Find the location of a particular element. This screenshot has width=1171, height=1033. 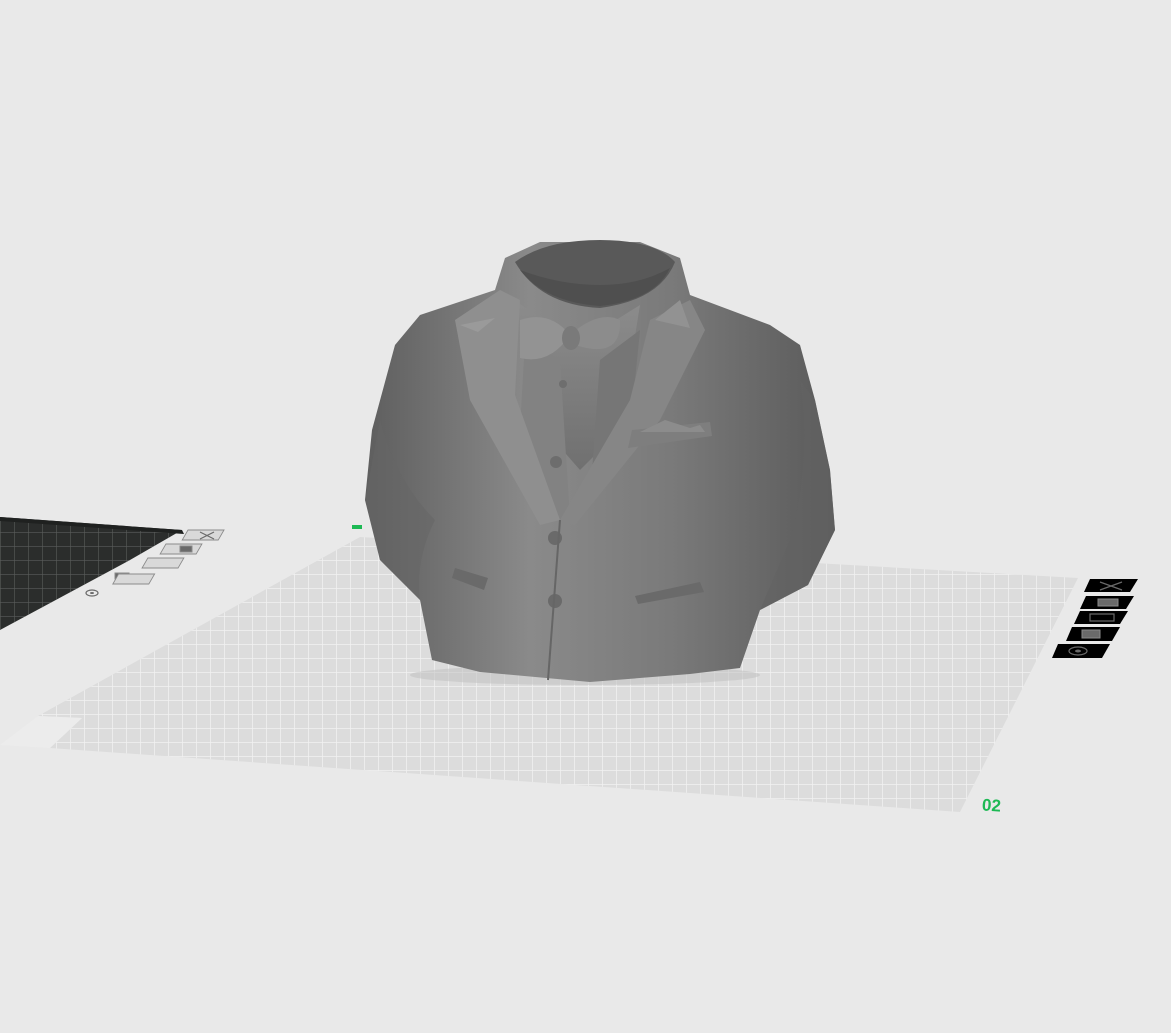

plate-1-arrange-button is located at coordinates (181, 549).